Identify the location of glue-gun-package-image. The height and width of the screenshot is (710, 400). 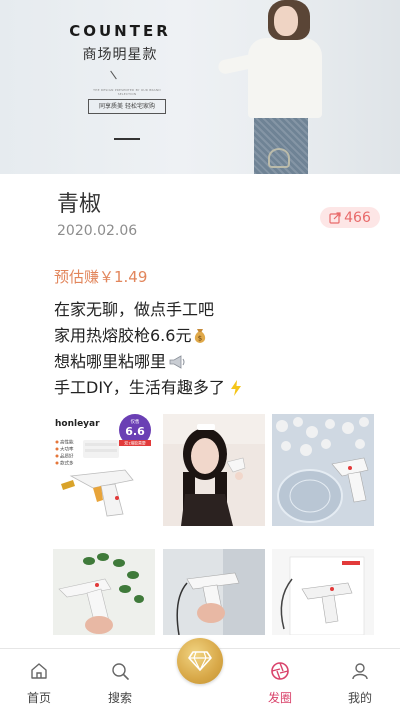
(323, 592).